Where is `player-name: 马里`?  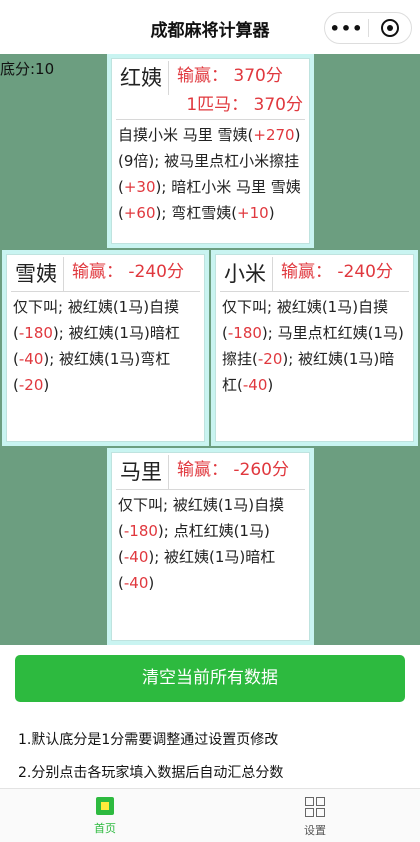
player-name: 马里 is located at coordinates (142, 472).